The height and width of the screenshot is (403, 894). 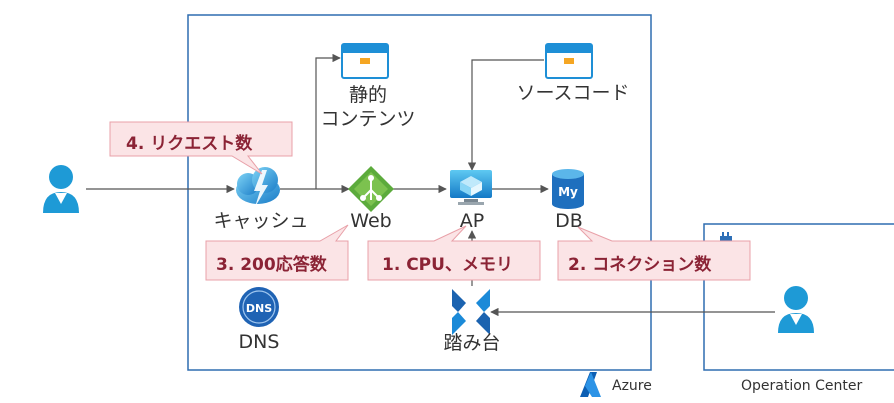 What do you see at coordinates (259, 342) in the screenshot?
I see `label-dns: DNS` at bounding box center [259, 342].